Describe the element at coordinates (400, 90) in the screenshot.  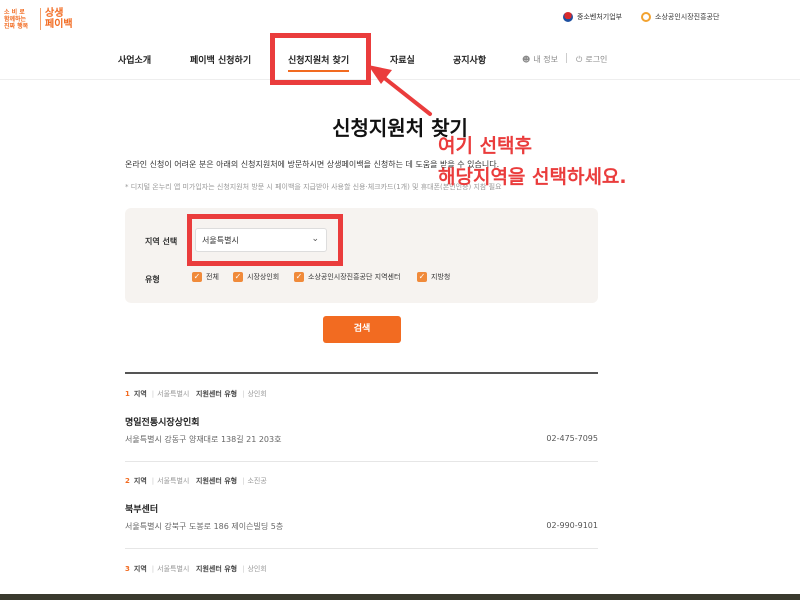
I see `annotation-arrow-icon` at that location.